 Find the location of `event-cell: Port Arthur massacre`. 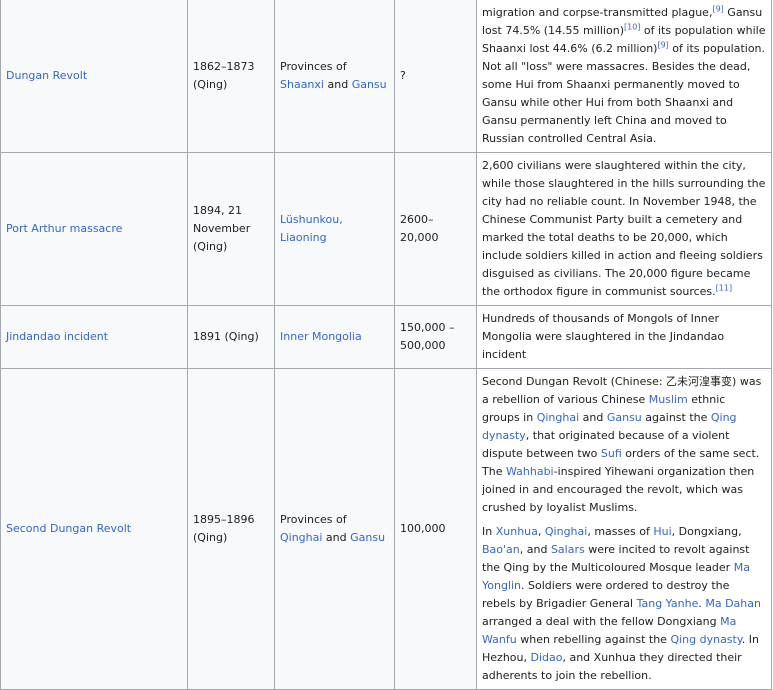

event-cell: Port Arthur massacre is located at coordinates (94, 229).